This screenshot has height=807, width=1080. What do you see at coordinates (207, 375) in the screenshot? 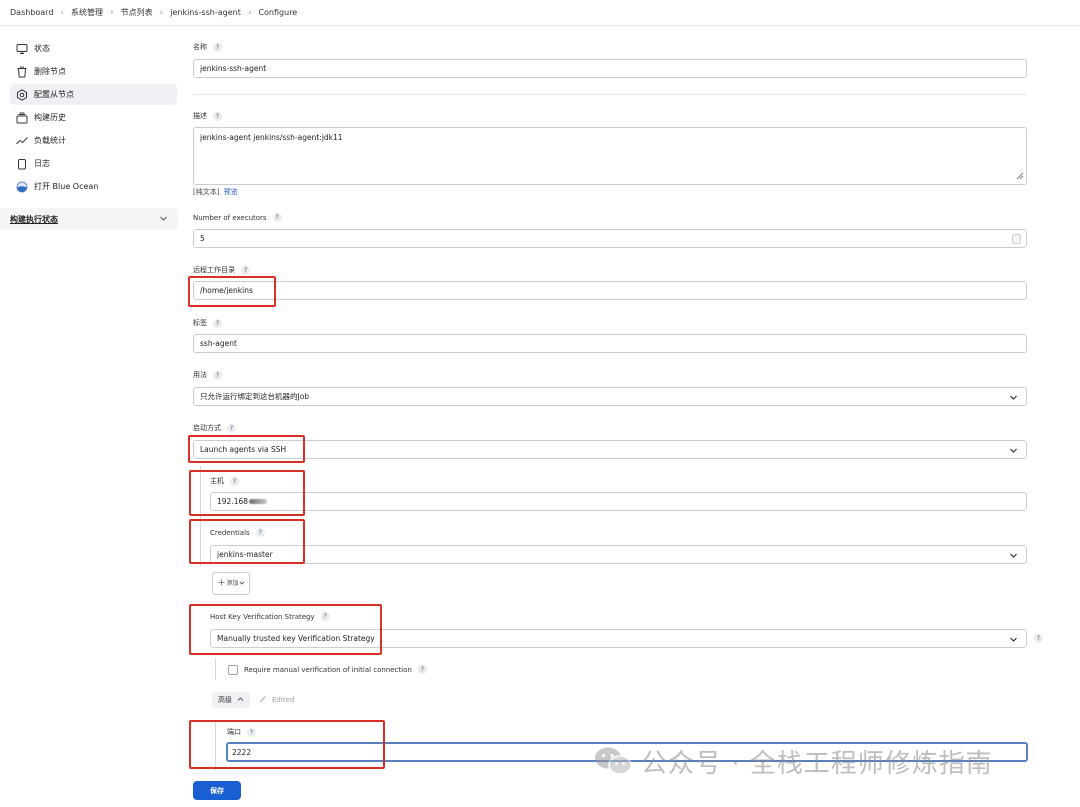
I see `usage-label: 用法 ?` at bounding box center [207, 375].